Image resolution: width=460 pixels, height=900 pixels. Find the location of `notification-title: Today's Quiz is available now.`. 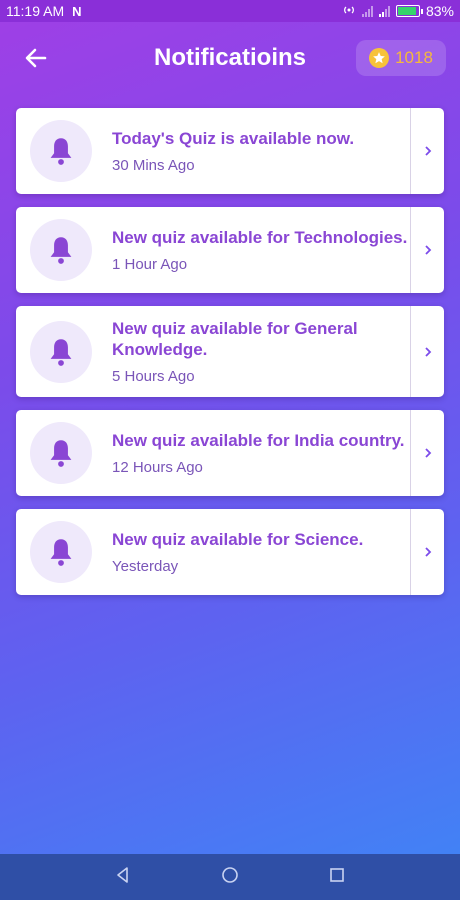

notification-title: Today's Quiz is available now. is located at coordinates (233, 138).